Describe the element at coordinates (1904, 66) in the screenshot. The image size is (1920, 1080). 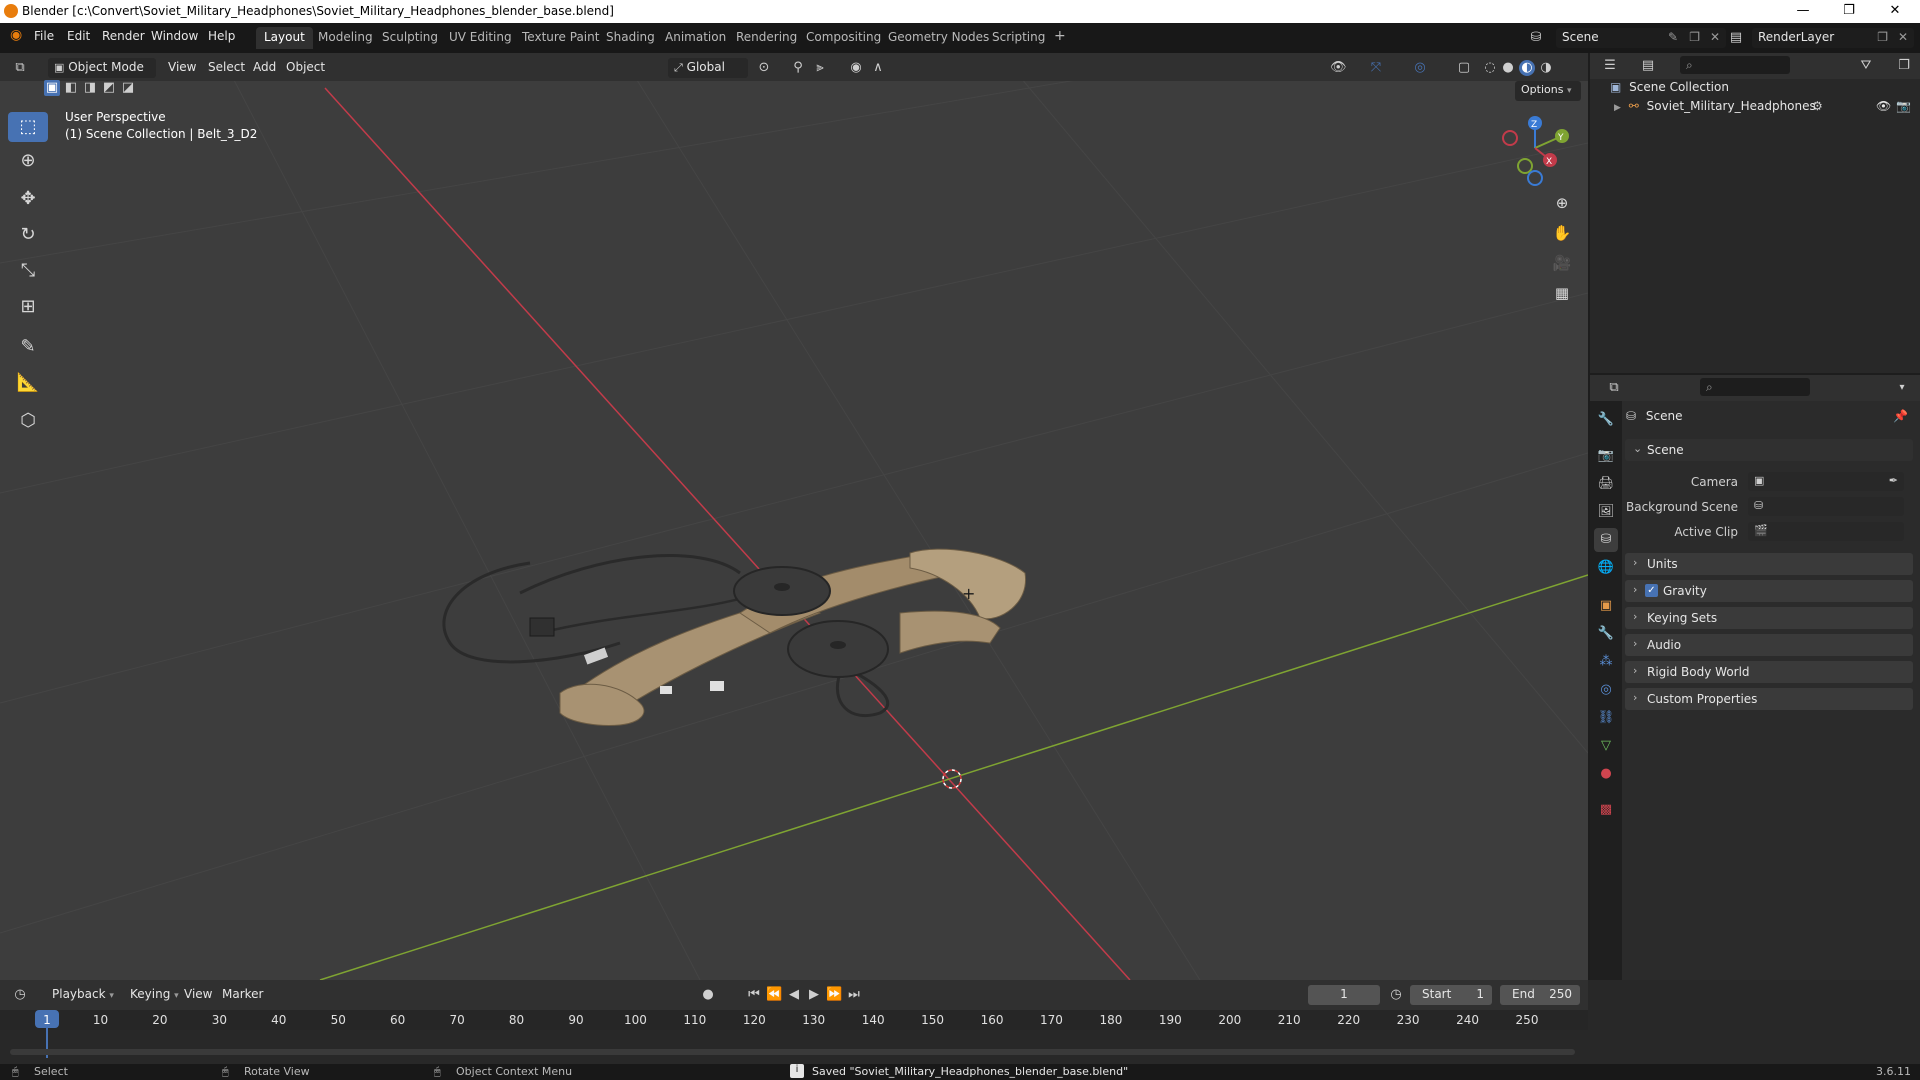
I see `new-collection-icon: ❐` at that location.